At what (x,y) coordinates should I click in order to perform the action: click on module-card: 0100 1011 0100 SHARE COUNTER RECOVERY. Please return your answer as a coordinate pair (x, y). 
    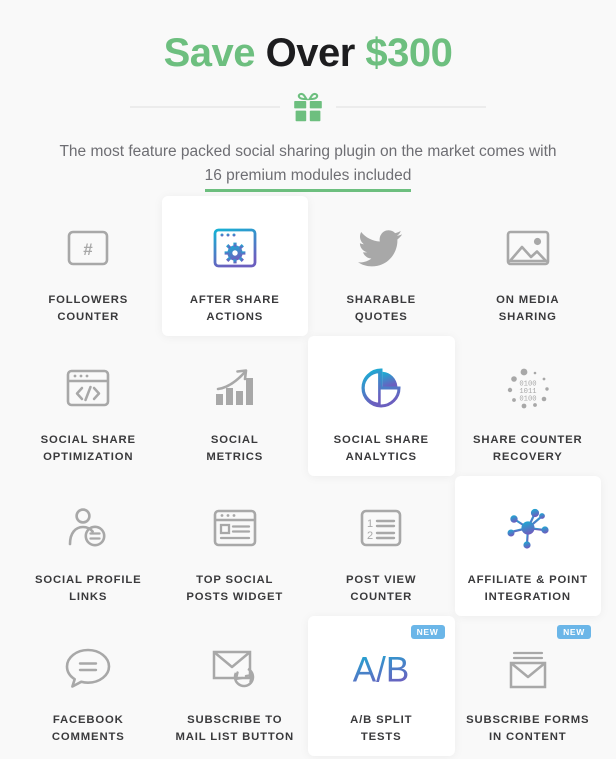
    Looking at the image, I should click on (528, 406).